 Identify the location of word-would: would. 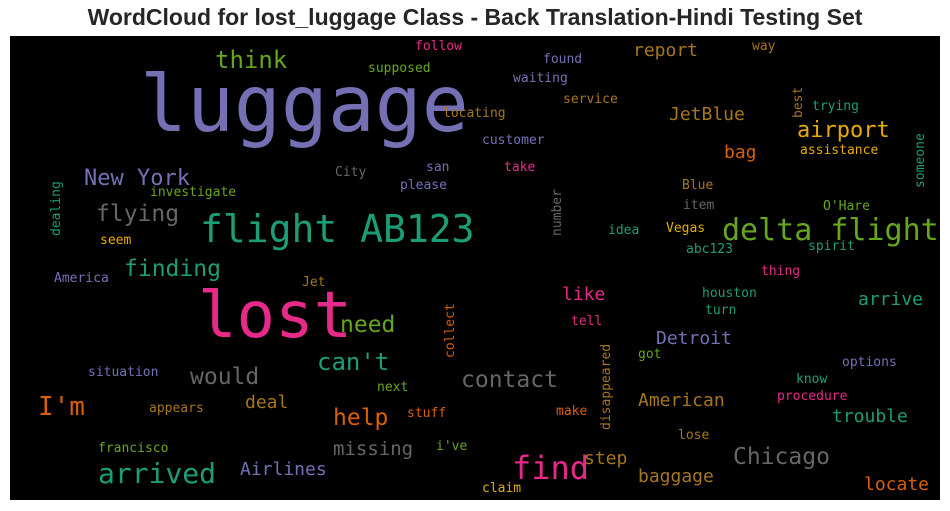
(225, 377).